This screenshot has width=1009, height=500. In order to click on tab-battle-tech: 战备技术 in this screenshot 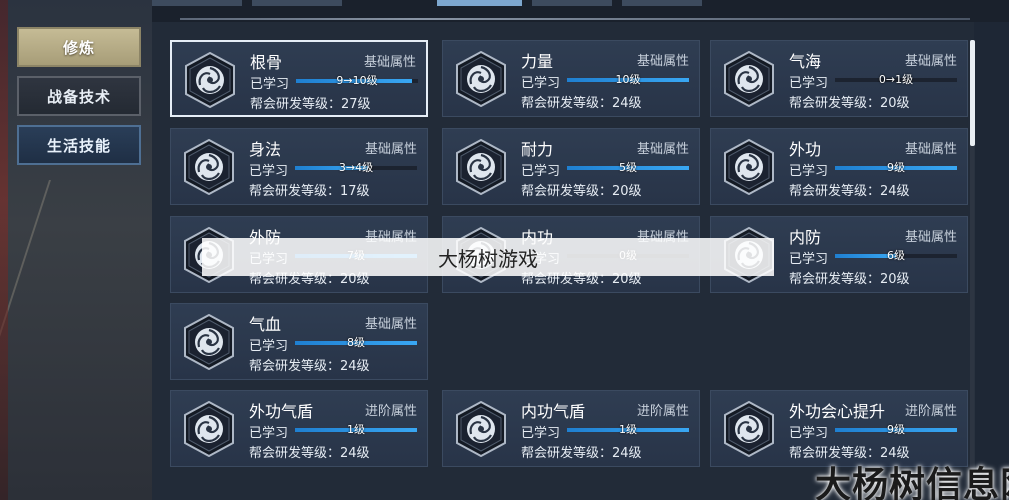, I will do `click(79, 96)`.